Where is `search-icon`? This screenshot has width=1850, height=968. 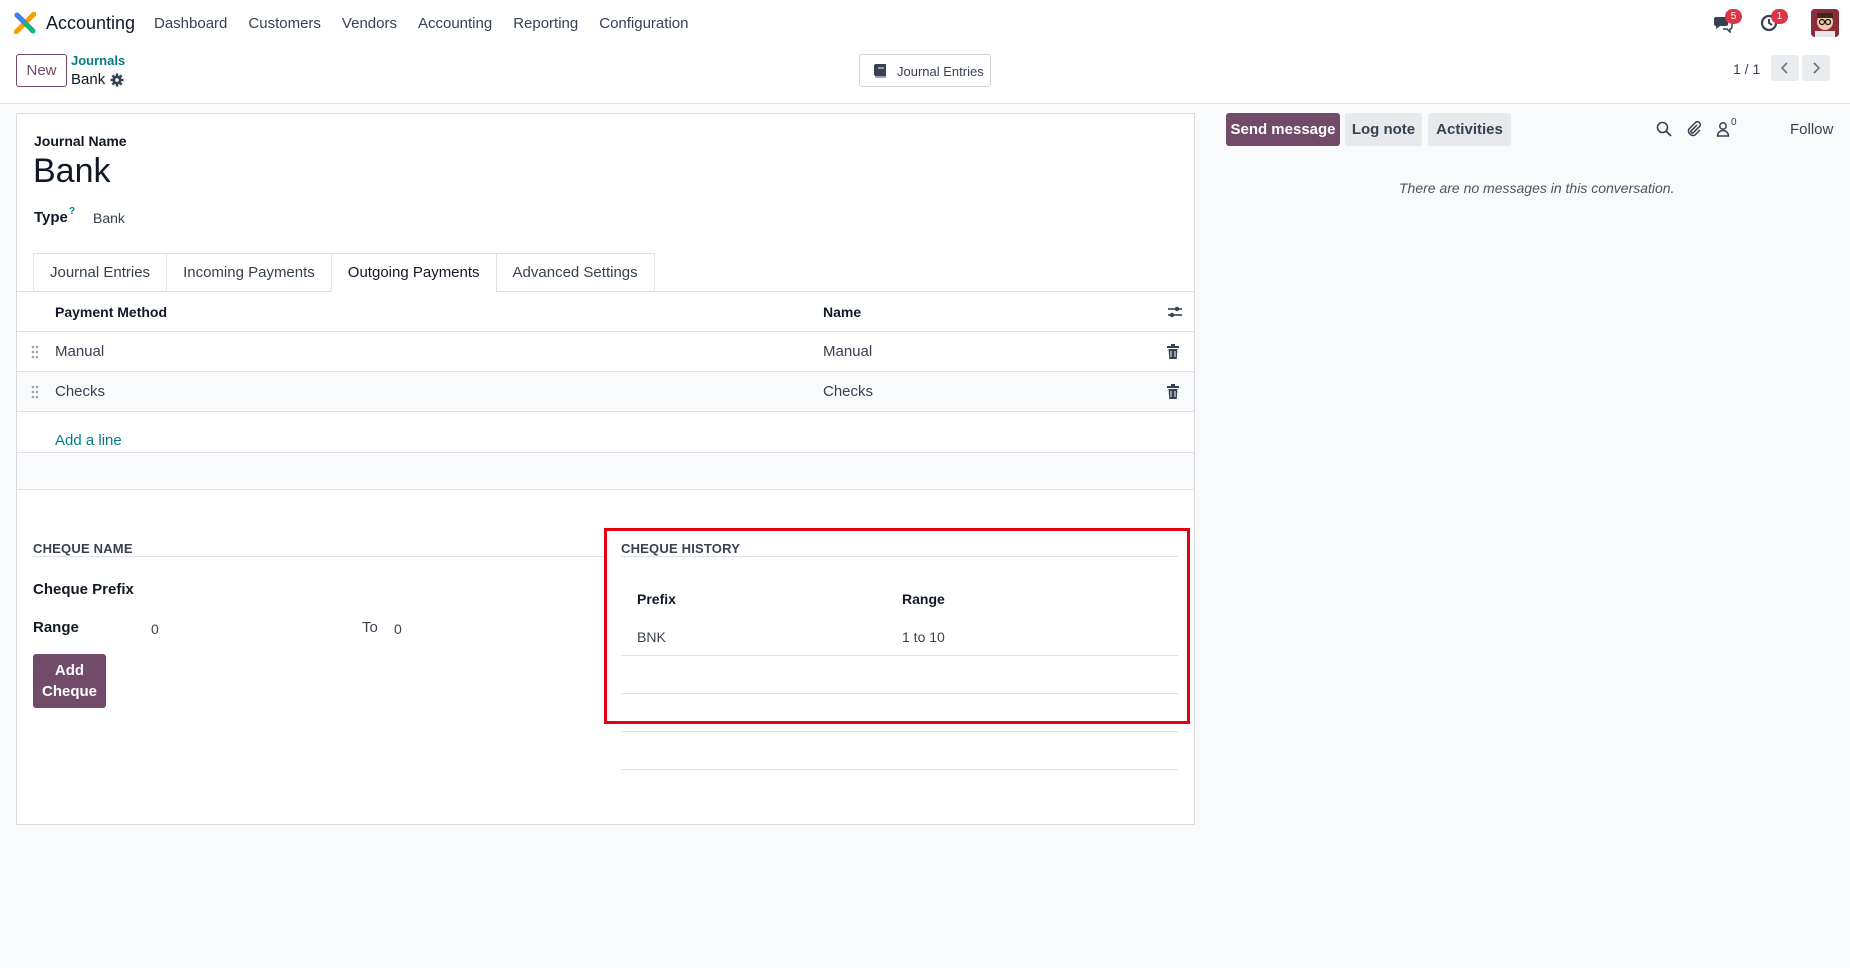
search-icon is located at coordinates (1664, 129).